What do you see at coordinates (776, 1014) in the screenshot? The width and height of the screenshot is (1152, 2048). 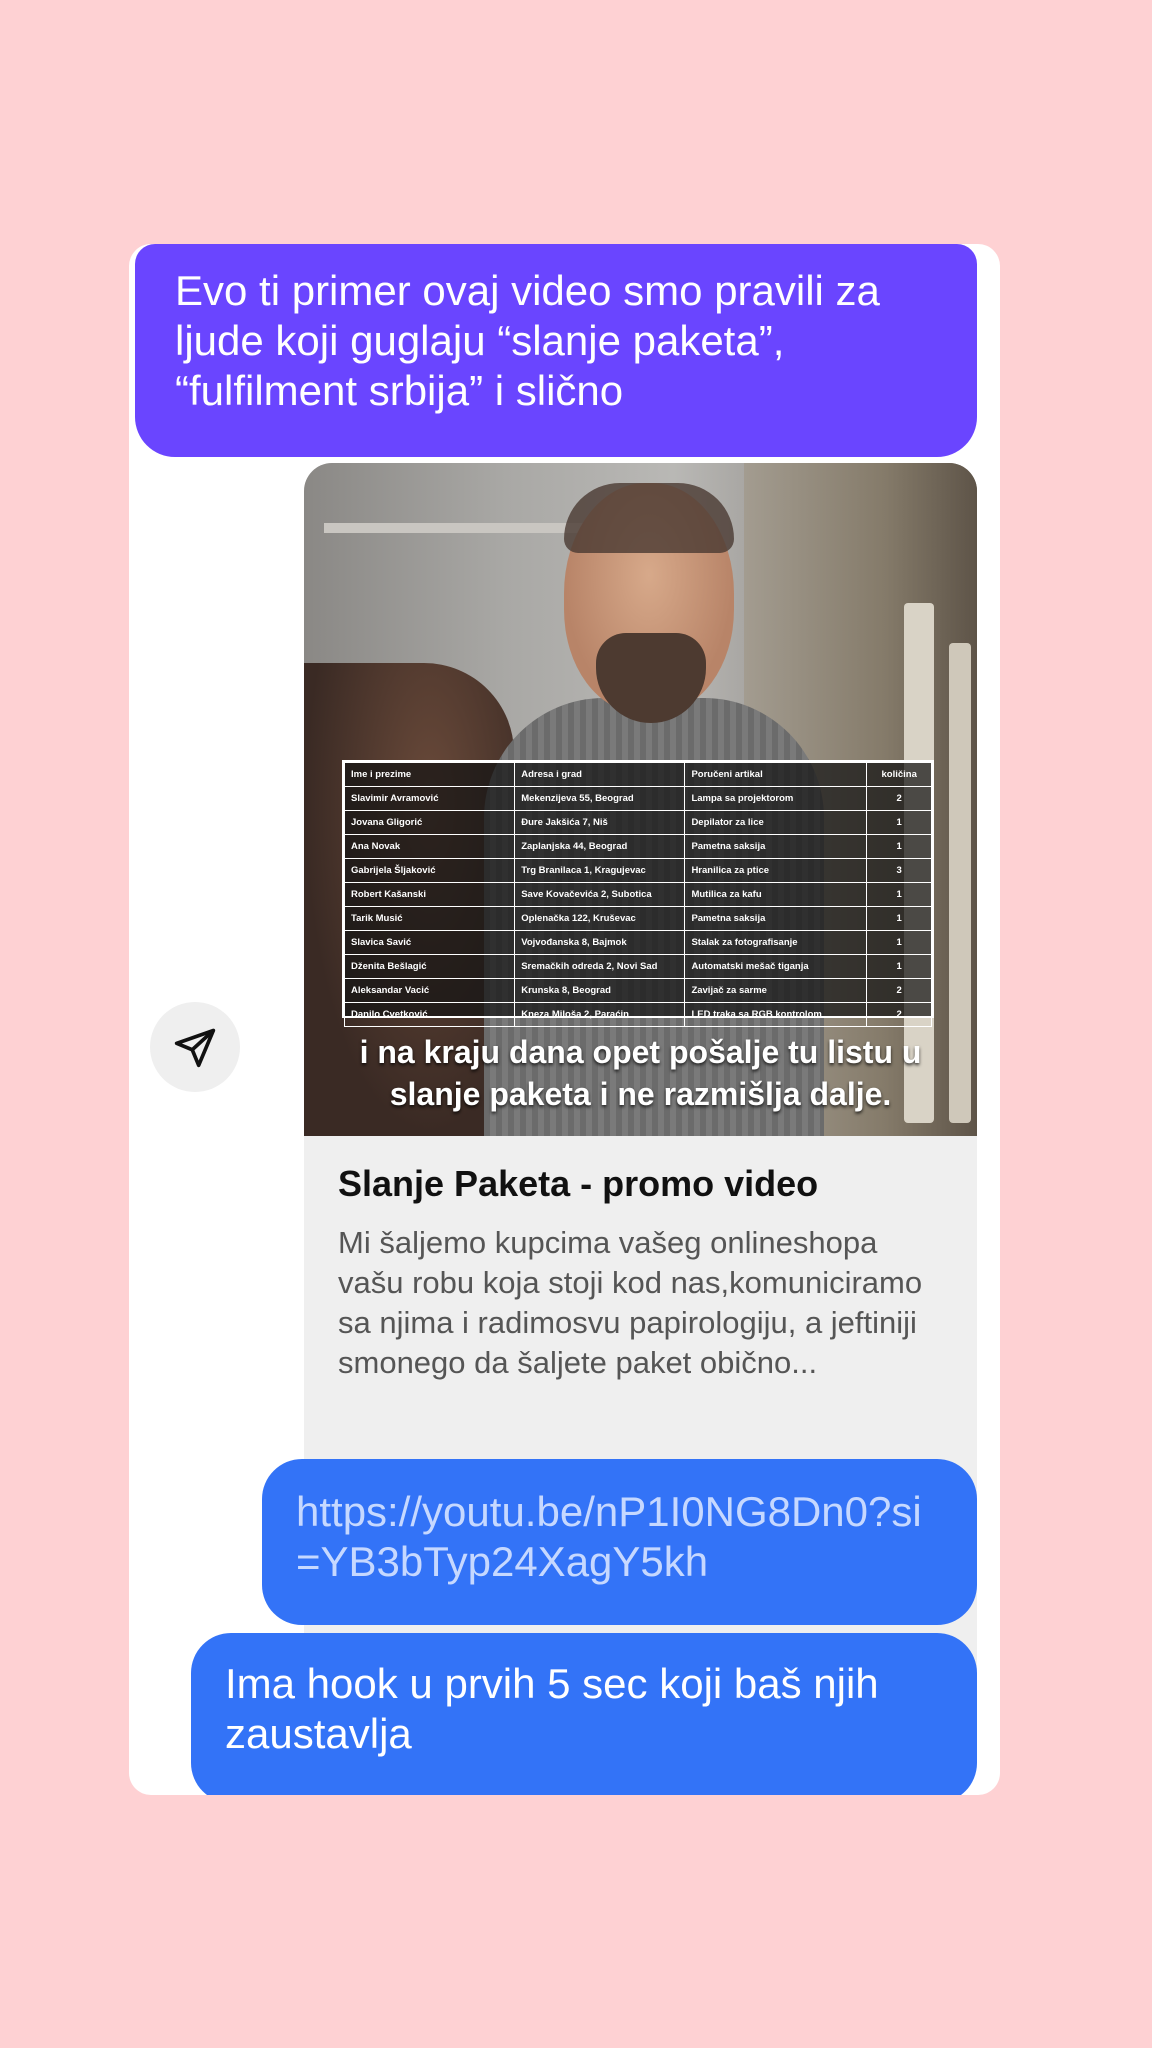 I see `table-cell: LED traka sa RGB kontrolom` at bounding box center [776, 1014].